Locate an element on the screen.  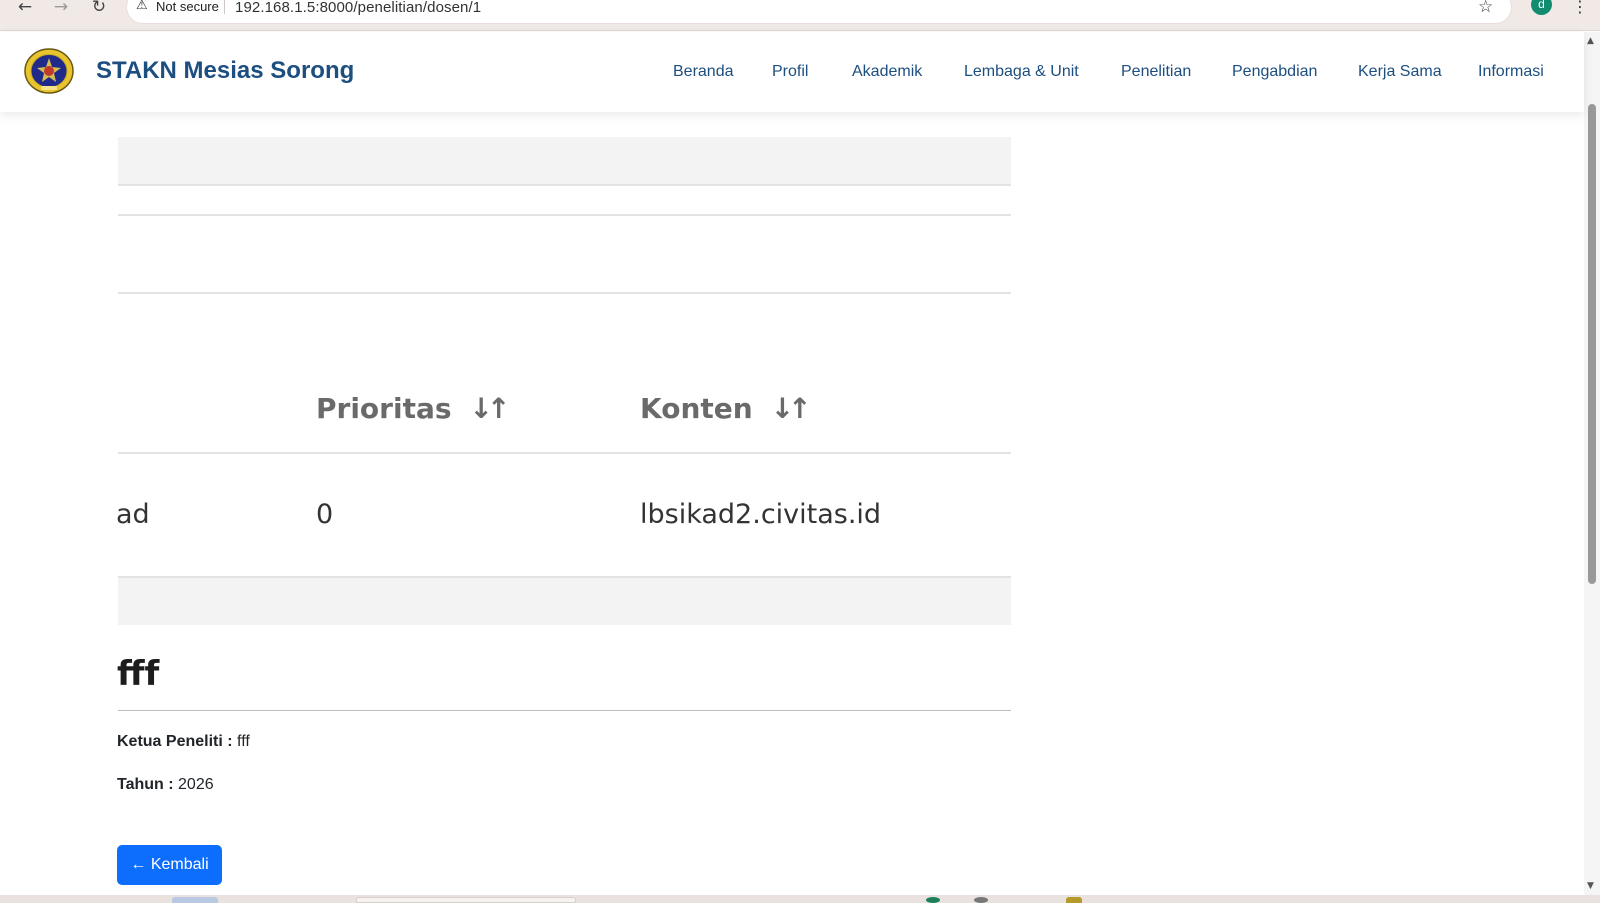
forward-arrow-icon: → is located at coordinates (61, 9).